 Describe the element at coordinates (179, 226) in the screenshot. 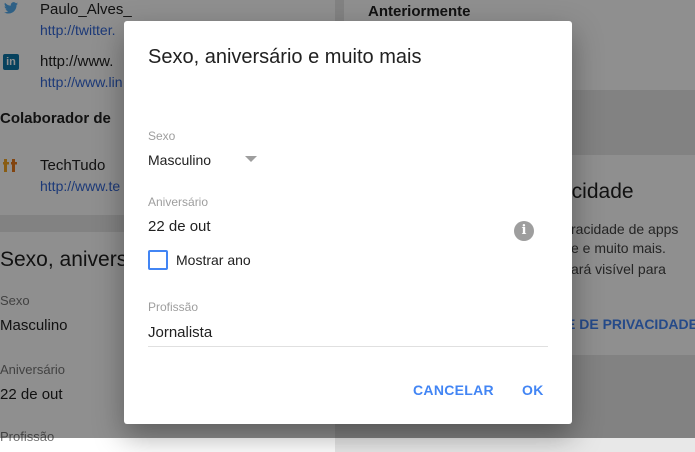

I see `birthday-input: 22 de out` at that location.